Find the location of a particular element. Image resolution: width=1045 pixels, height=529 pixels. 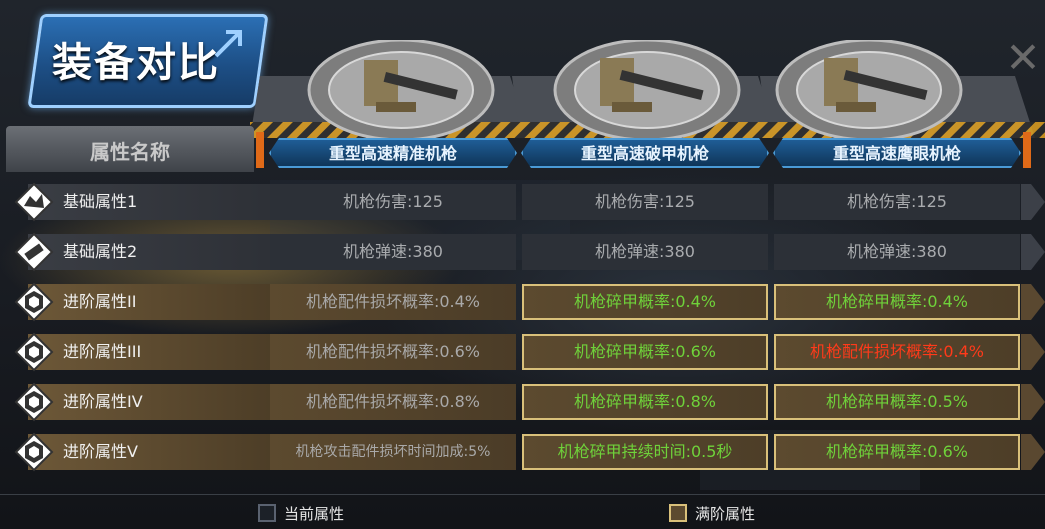

column-header-1: 重型高速精准机枪 is located at coordinates (393, 153).